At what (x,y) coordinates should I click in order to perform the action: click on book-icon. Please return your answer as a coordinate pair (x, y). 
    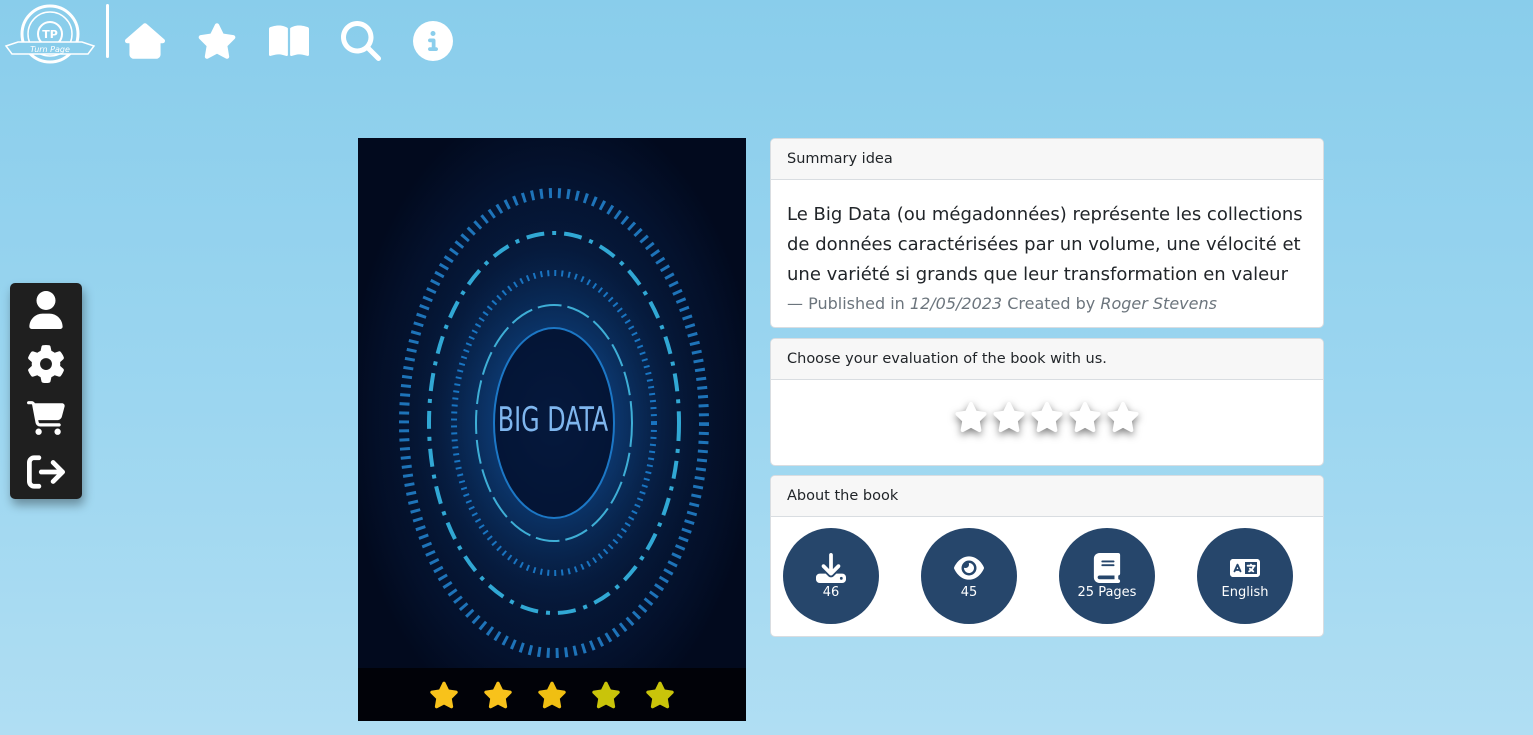
    Looking at the image, I should click on (1107, 567).